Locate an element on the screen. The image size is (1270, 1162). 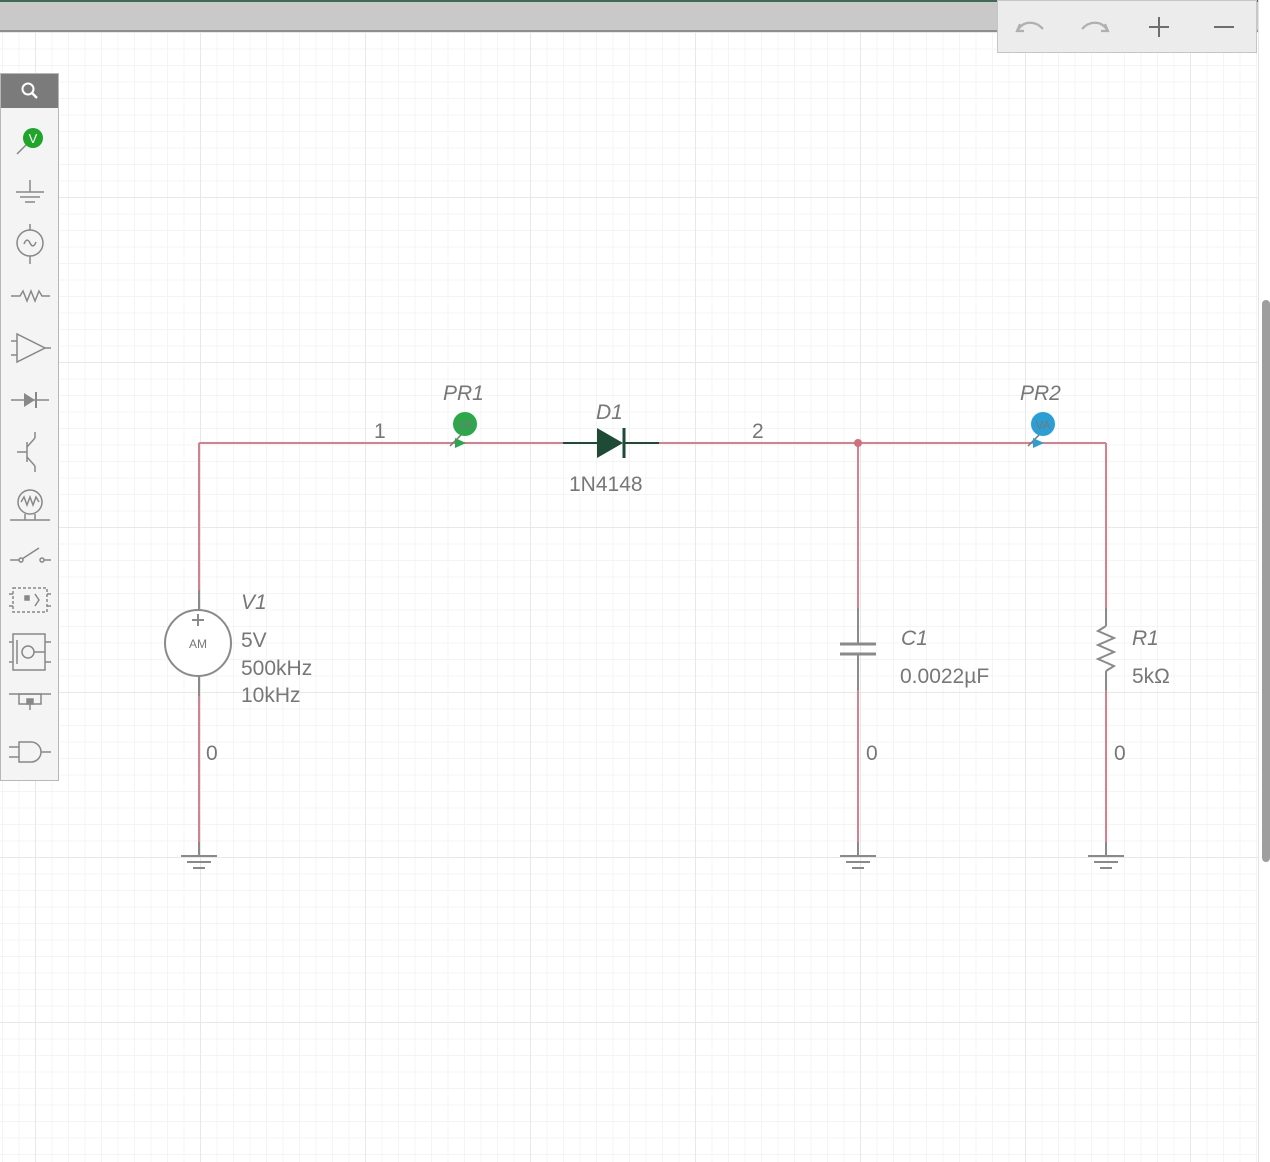
plus-icon is located at coordinates (1159, 26).